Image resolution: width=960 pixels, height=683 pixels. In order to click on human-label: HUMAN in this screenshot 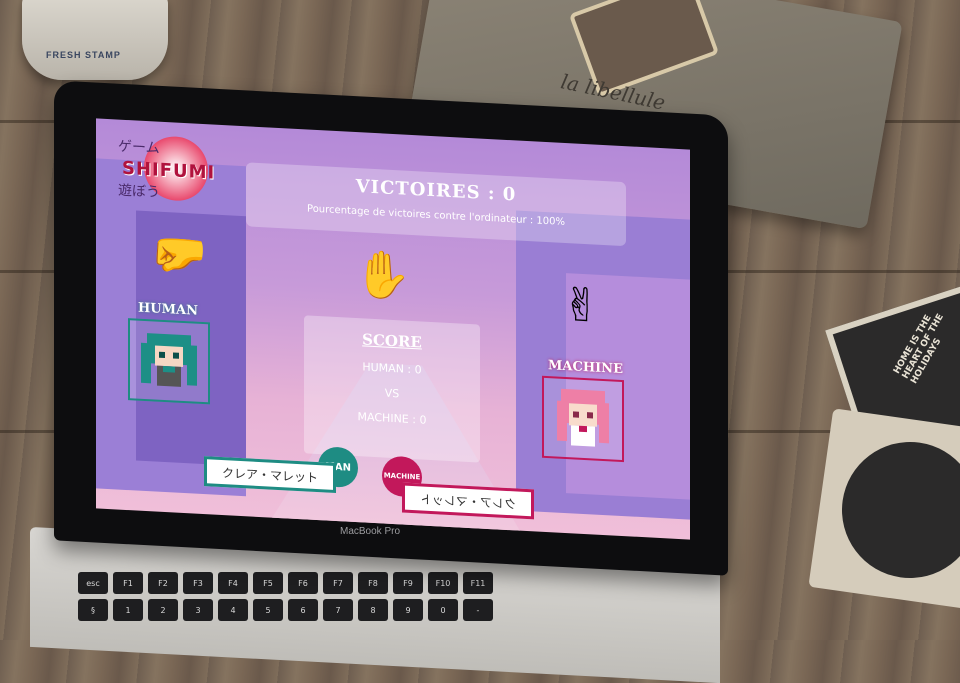, I will do `click(168, 309)`.